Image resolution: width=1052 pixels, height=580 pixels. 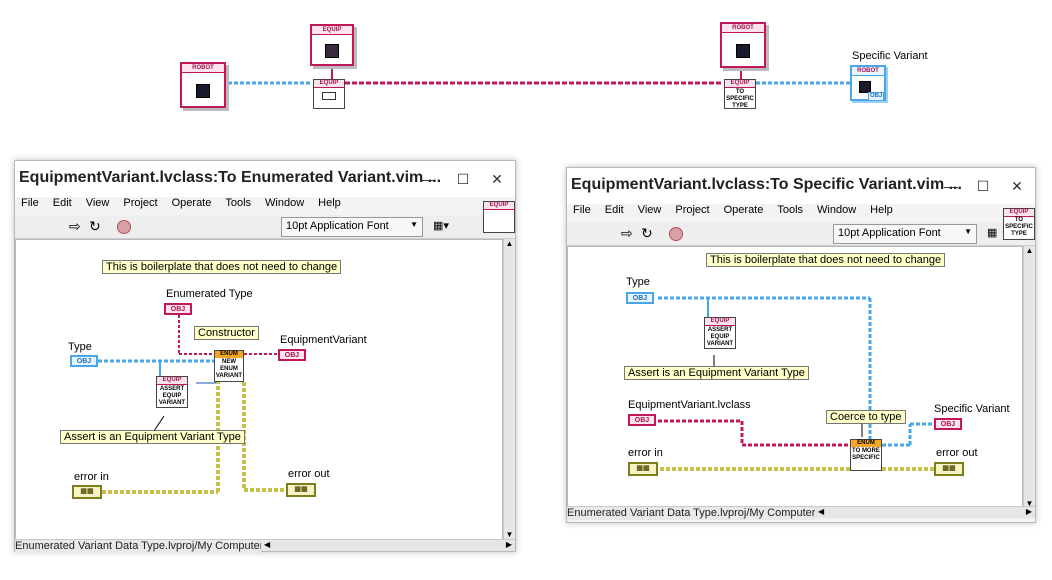 What do you see at coordinates (1019, 227) in the screenshot?
I see `vi-icon-text: TO SPECIFIC TYPE` at bounding box center [1019, 227].